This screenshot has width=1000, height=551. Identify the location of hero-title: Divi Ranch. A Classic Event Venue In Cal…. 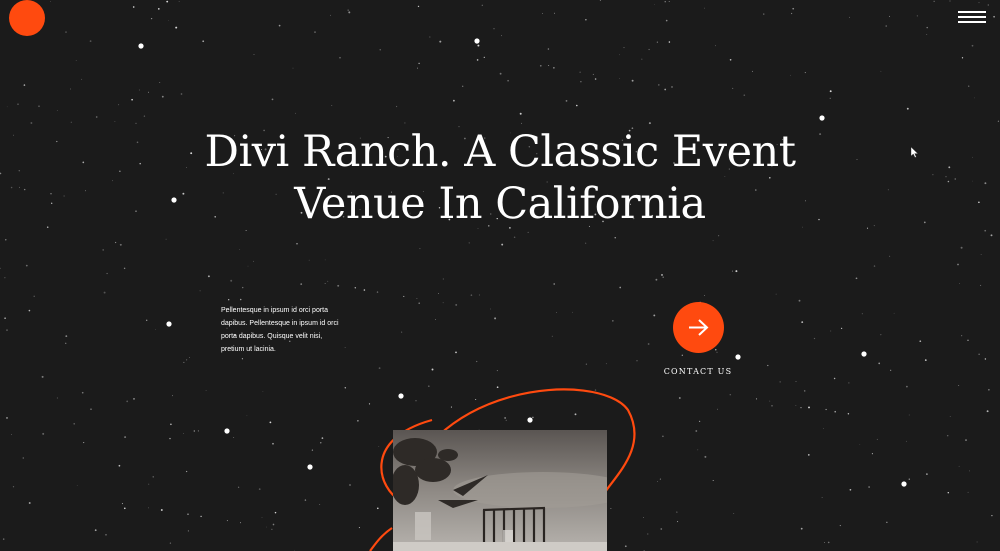
(500, 178).